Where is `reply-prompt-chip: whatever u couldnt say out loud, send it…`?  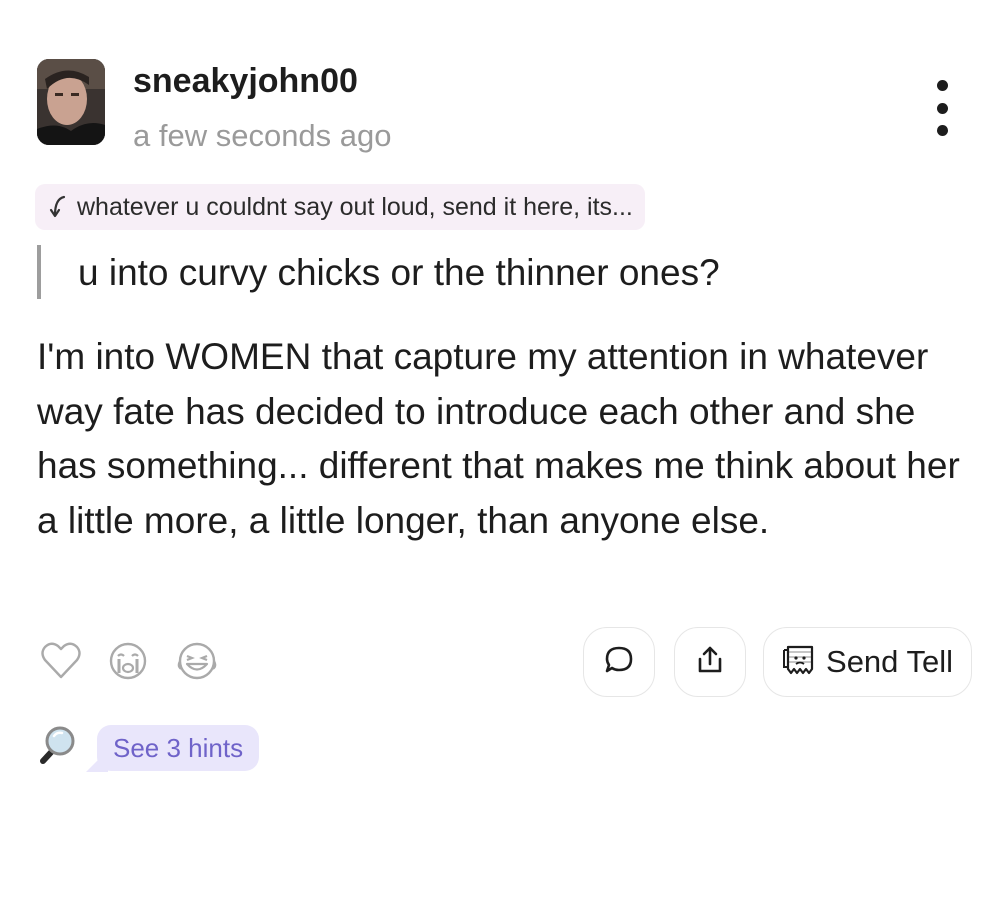
reply-prompt-chip: whatever u couldnt say out loud, send it… is located at coordinates (340, 207).